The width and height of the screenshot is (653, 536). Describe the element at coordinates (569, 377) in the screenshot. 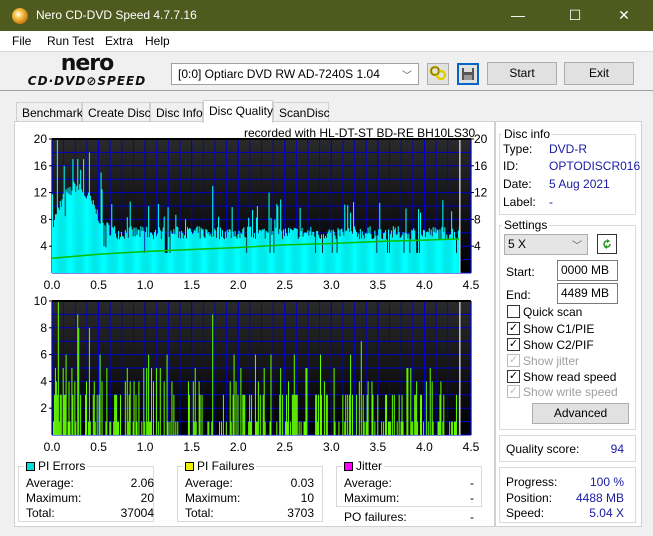

I see `show-read-speed-label: Show read speed` at that location.